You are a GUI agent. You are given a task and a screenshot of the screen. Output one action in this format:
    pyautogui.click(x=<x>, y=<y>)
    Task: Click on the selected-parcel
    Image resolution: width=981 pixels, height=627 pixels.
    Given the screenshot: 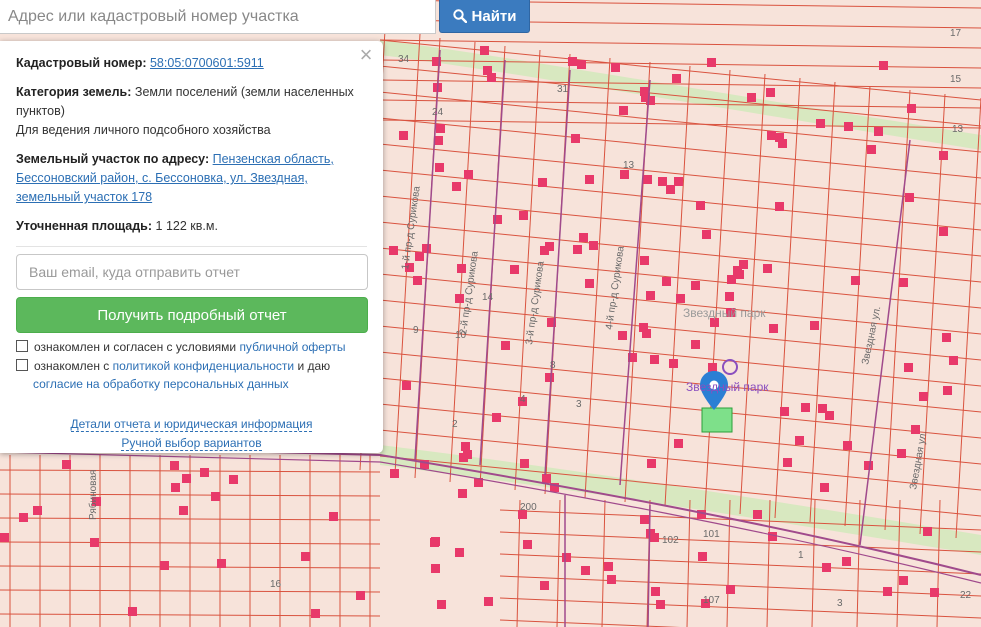 What is the action you would take?
    pyautogui.click(x=717, y=420)
    